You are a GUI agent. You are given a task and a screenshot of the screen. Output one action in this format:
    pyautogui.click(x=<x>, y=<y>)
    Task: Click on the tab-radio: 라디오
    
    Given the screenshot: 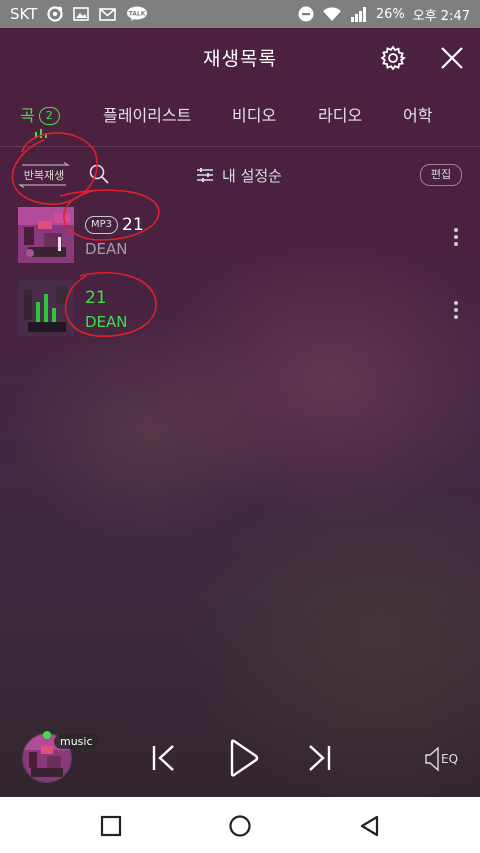 What is the action you would take?
    pyautogui.click(x=340, y=114)
    